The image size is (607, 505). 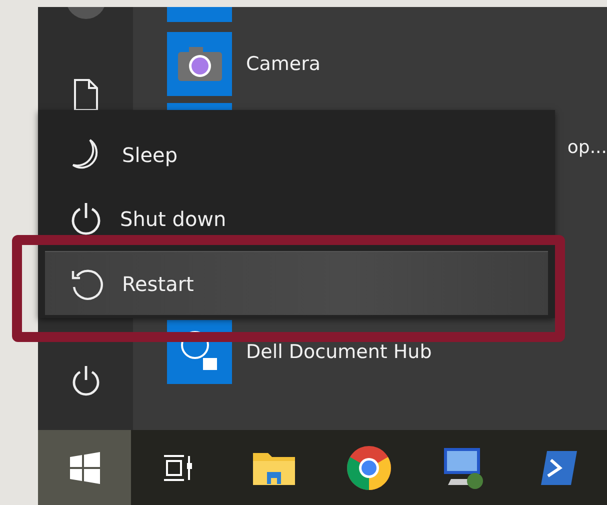 What do you see at coordinates (369, 467) in the screenshot?
I see `chrome-icon` at bounding box center [369, 467].